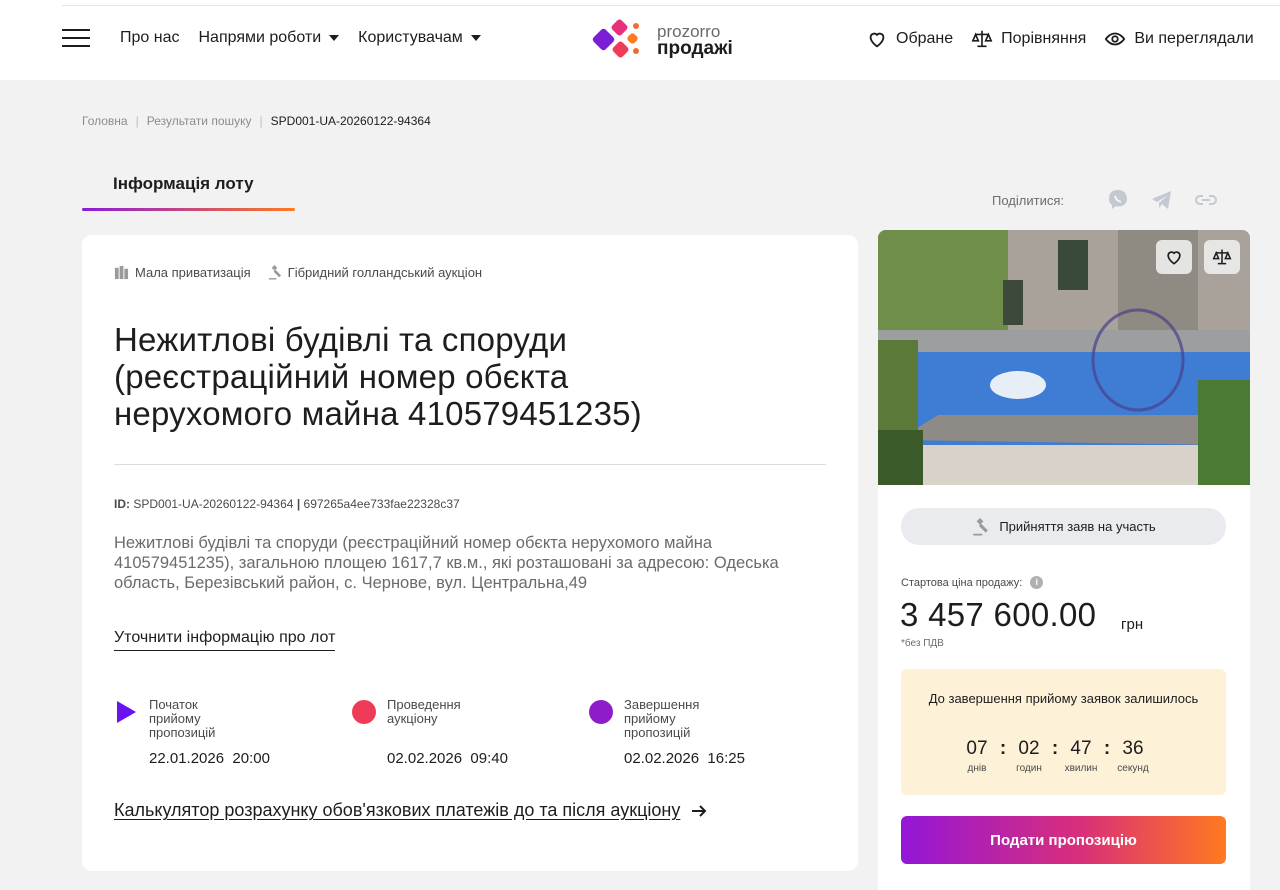  Describe the element at coordinates (1028, 200) in the screenshot. I see `share-label: Поділитися:` at that location.